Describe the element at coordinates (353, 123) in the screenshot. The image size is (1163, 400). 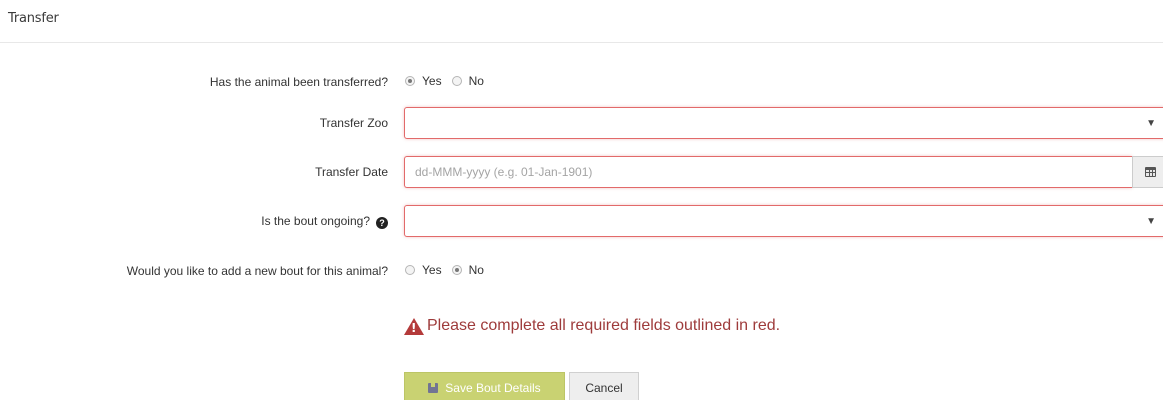
I see `transfer-zoo-label: Transfer Zoo` at that location.